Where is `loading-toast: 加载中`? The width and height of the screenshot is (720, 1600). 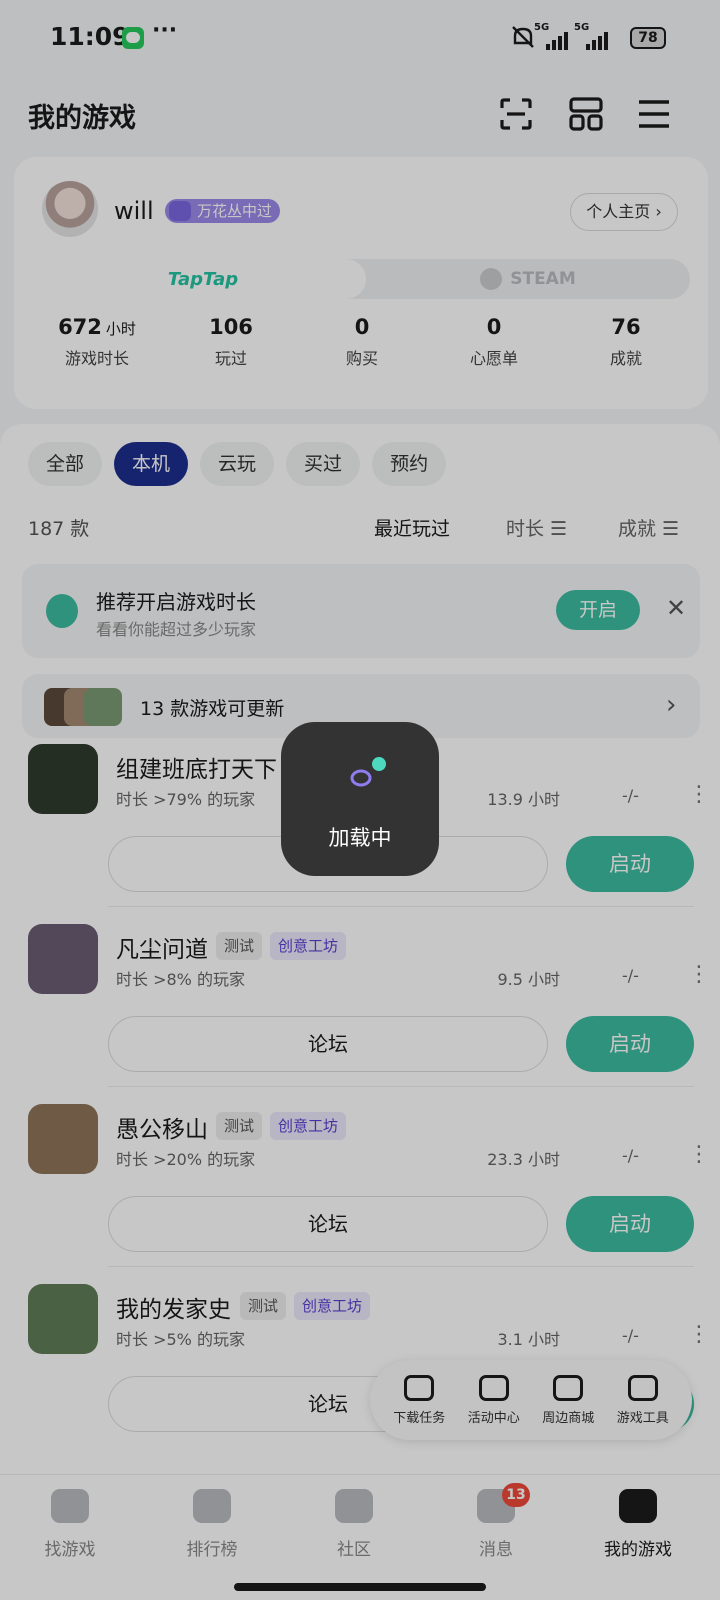 loading-toast: 加载中 is located at coordinates (360, 799).